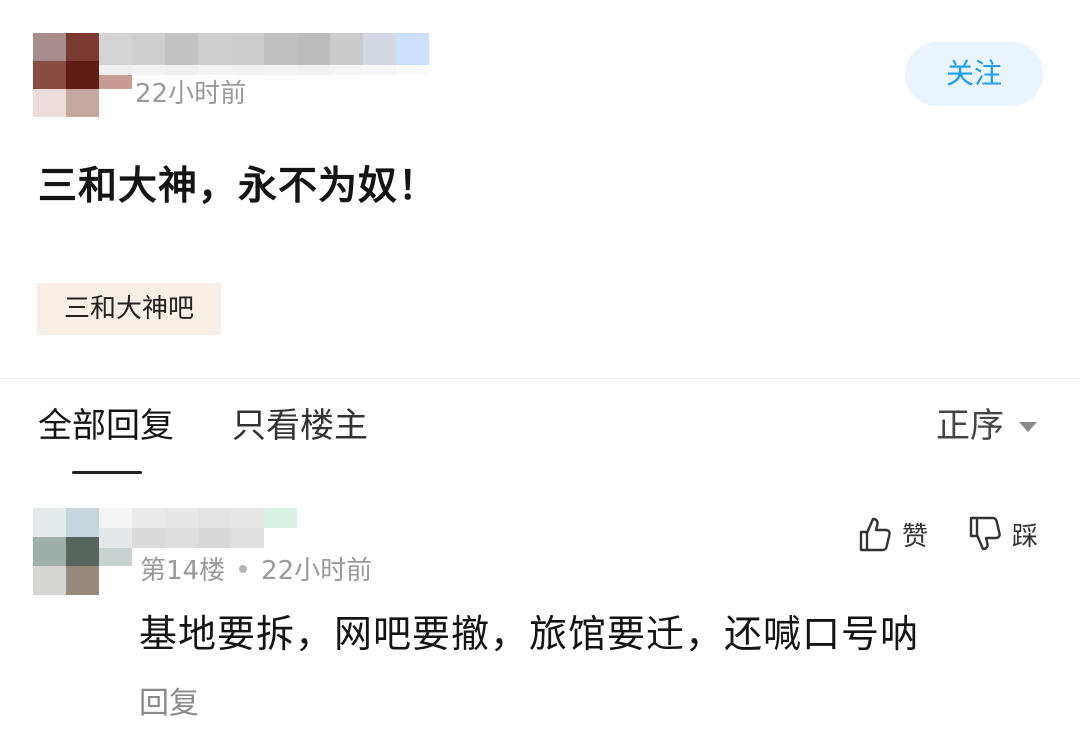  Describe the element at coordinates (985, 533) in the screenshot. I see `thumbs-down-icon` at that location.